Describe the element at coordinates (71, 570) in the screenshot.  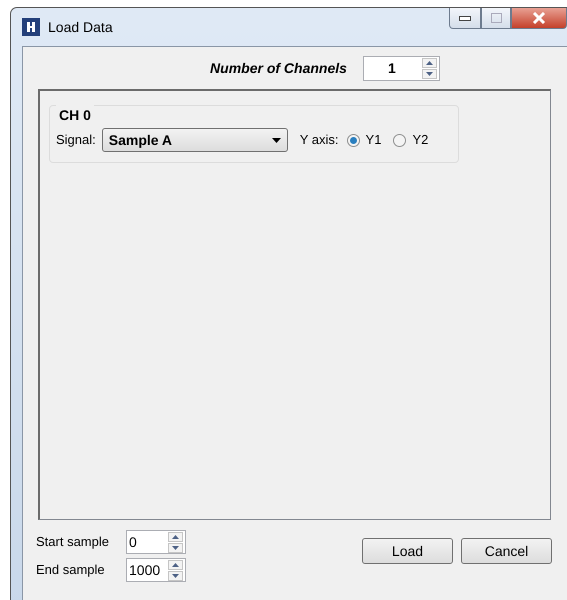
I see `field-label: End sample` at that location.